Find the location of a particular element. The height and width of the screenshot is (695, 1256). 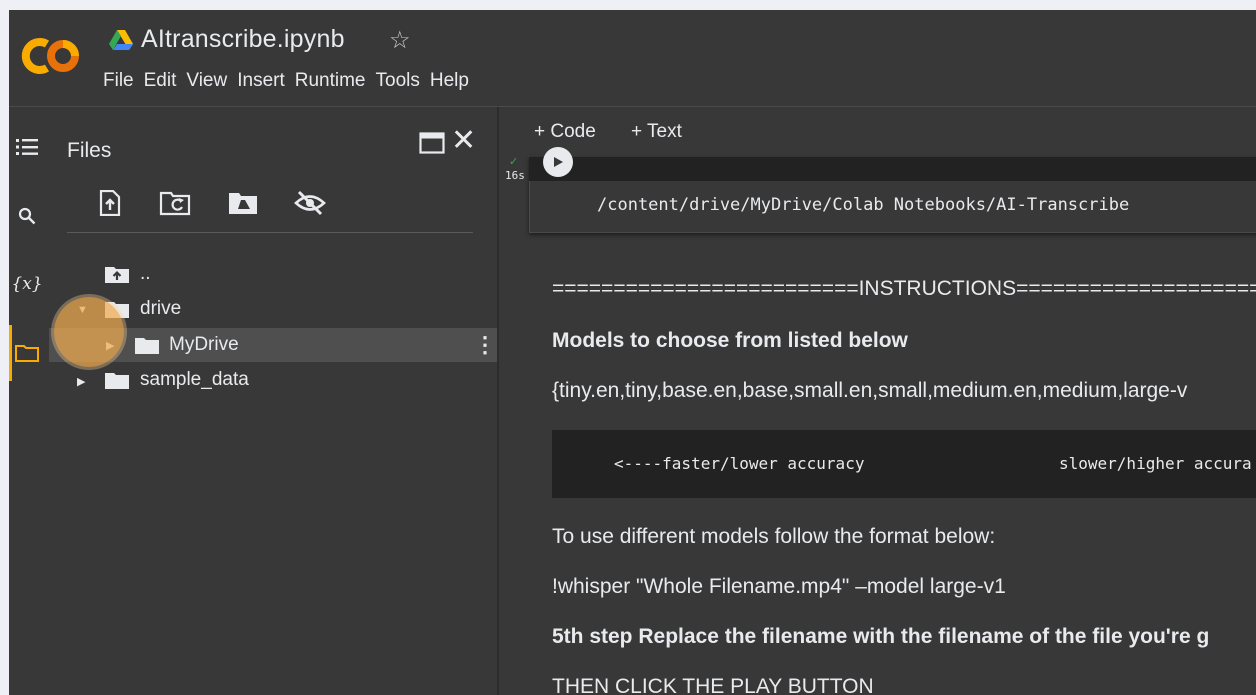

table-of-contents-icon is located at coordinates (27, 147).